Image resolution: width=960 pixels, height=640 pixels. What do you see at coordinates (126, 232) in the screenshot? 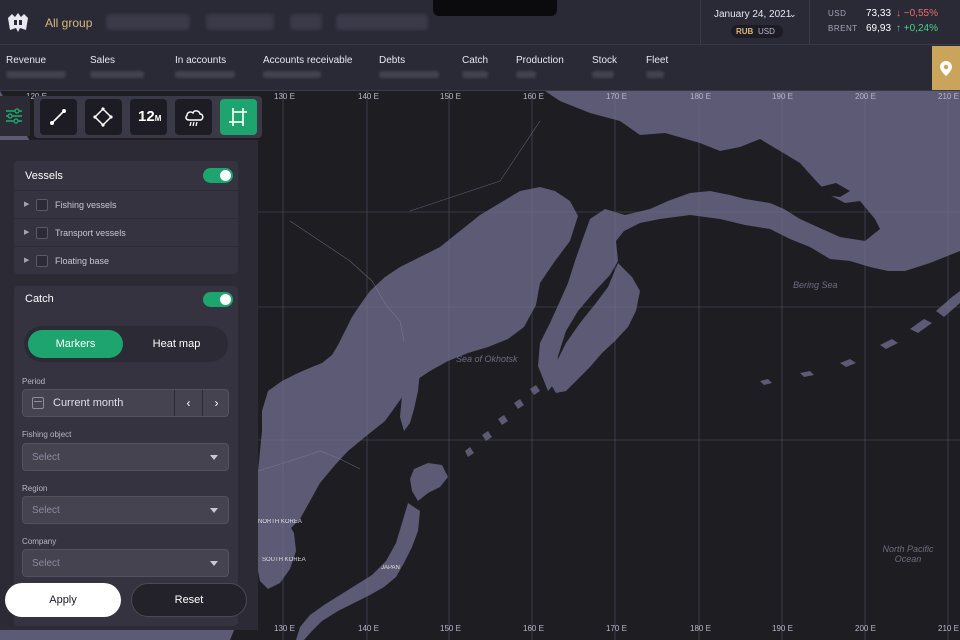
I see `vessel-row-transport: ▶ Transport vessels` at bounding box center [126, 232].